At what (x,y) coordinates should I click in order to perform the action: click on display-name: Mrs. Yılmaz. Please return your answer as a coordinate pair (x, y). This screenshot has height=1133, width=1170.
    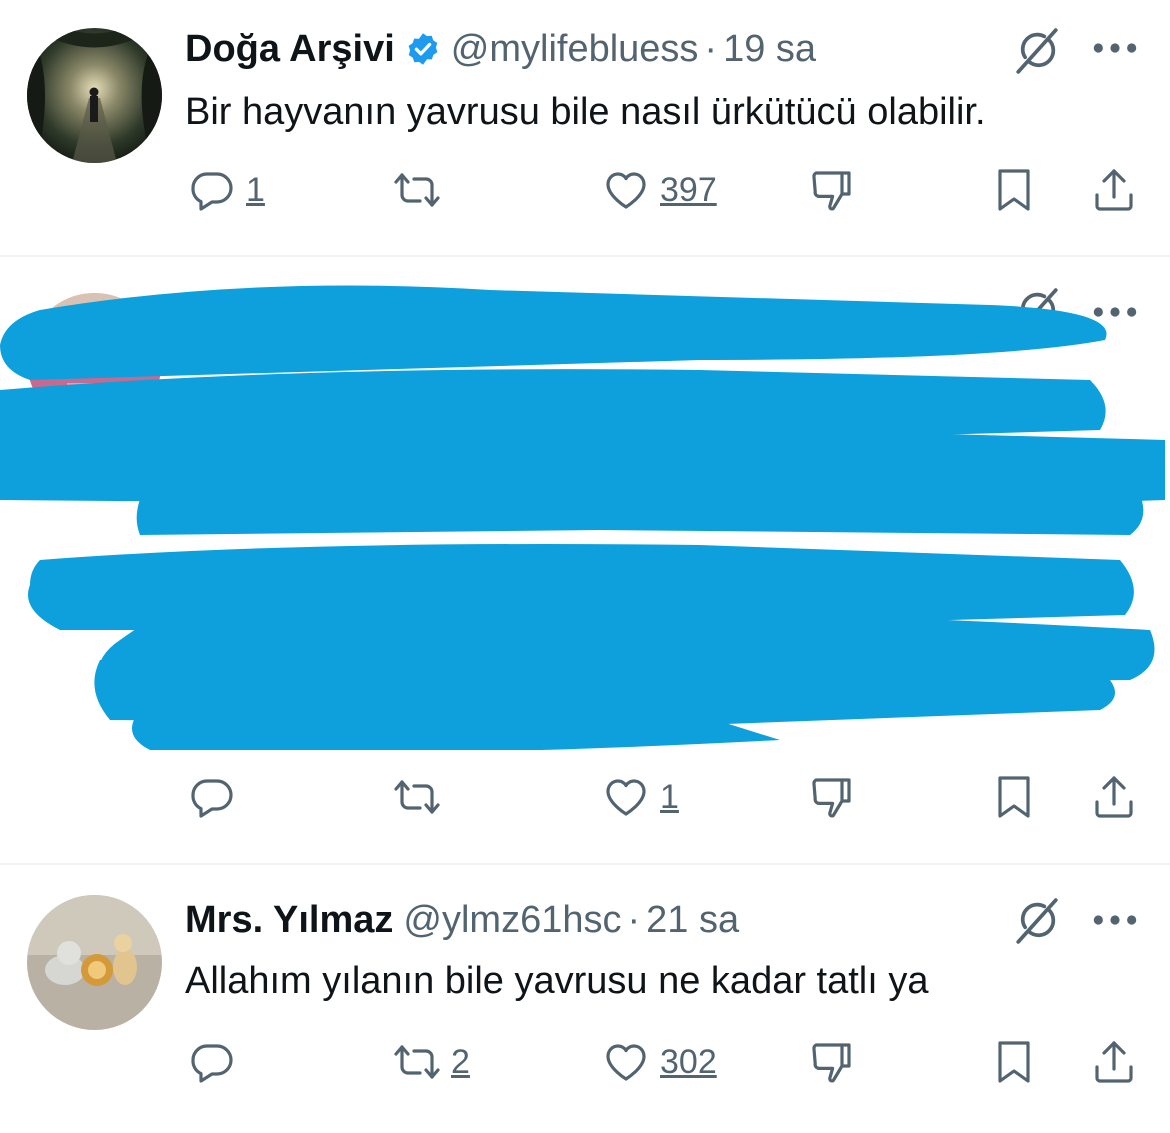
    Looking at the image, I should click on (289, 920).